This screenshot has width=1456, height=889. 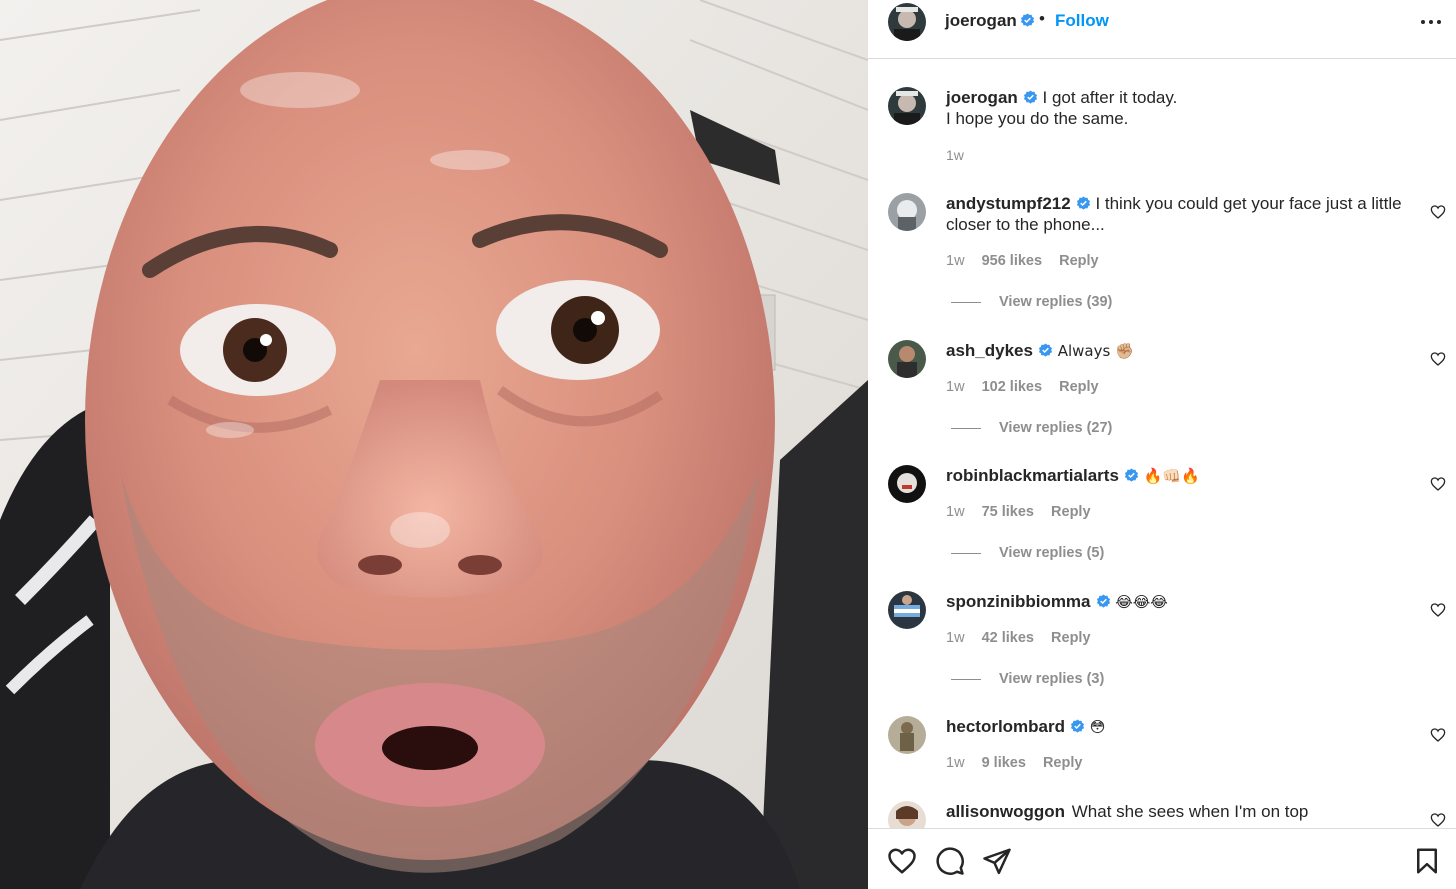 I want to click on comment-meta: 1w 42 likes Reply, so click(x=1025, y=638).